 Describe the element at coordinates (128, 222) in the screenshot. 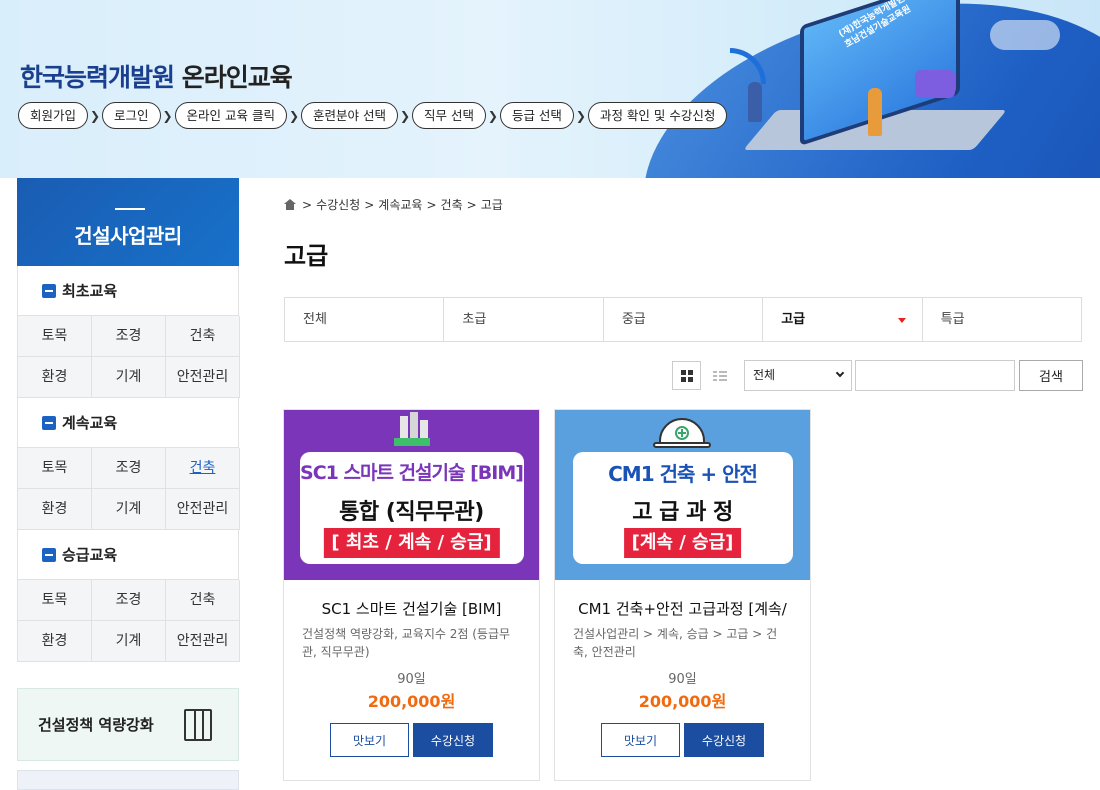

I see `sidebar-header: 건설사업관리` at that location.